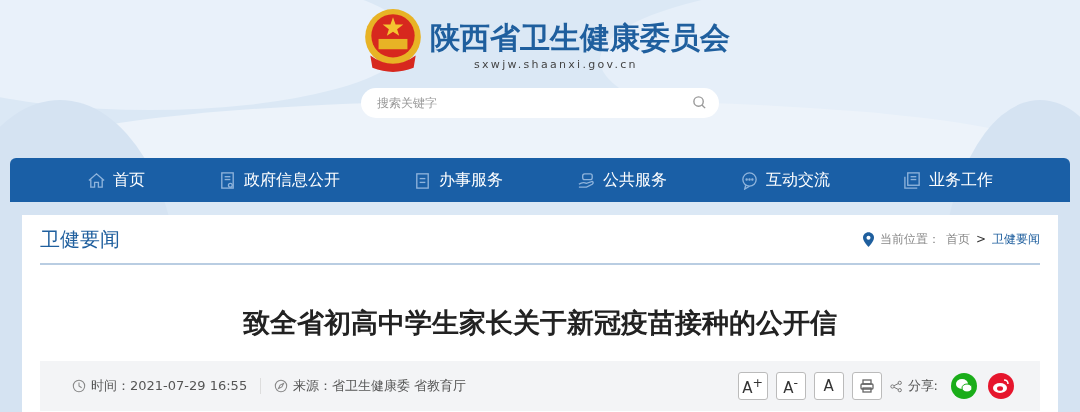  What do you see at coordinates (922, 386) in the screenshot?
I see `share-label: 分享:` at bounding box center [922, 386].